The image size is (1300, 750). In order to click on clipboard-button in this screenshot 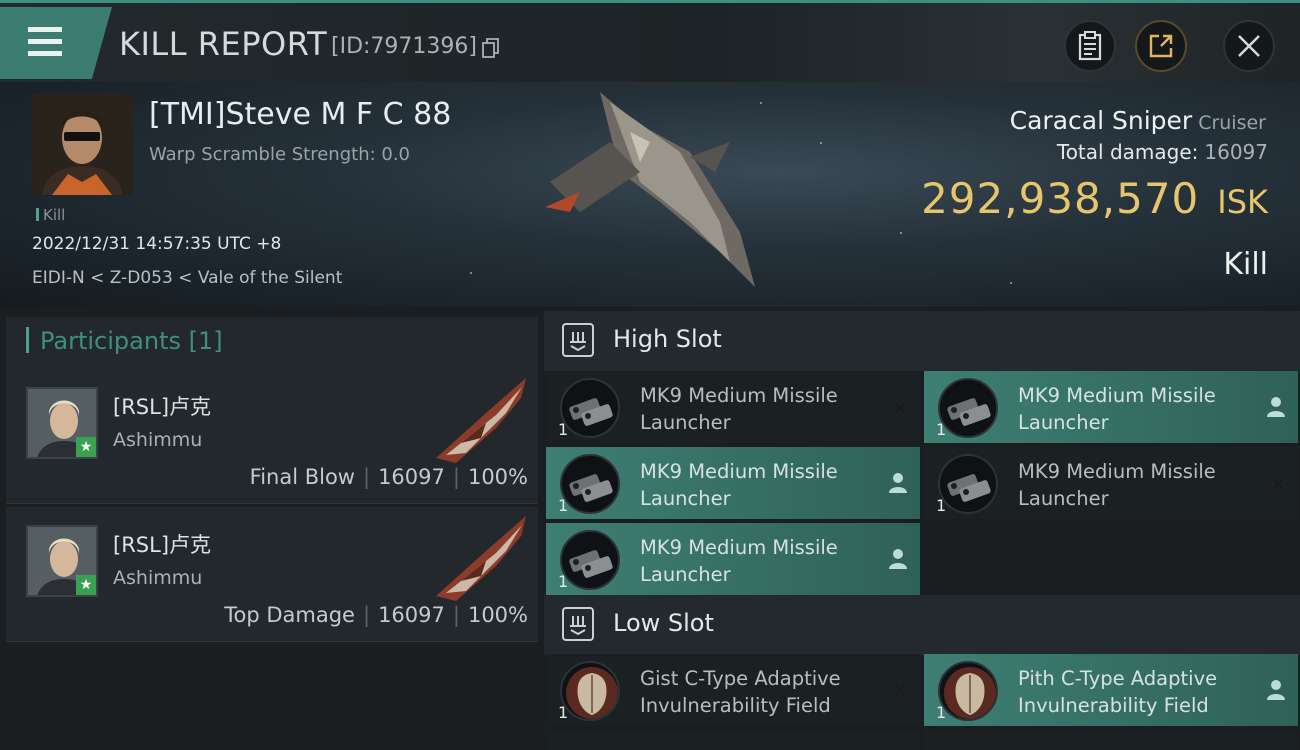, I will do `click(1090, 46)`.